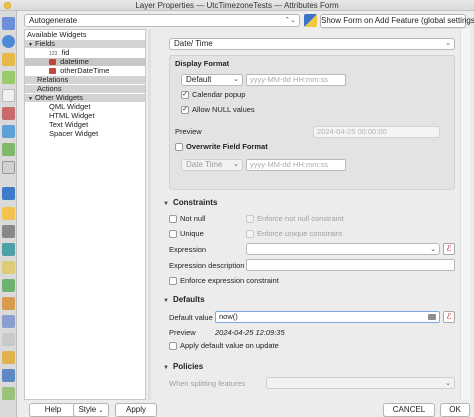 The image size is (474, 417). I want to click on defaults-header: ▼ Defaults, so click(184, 299).